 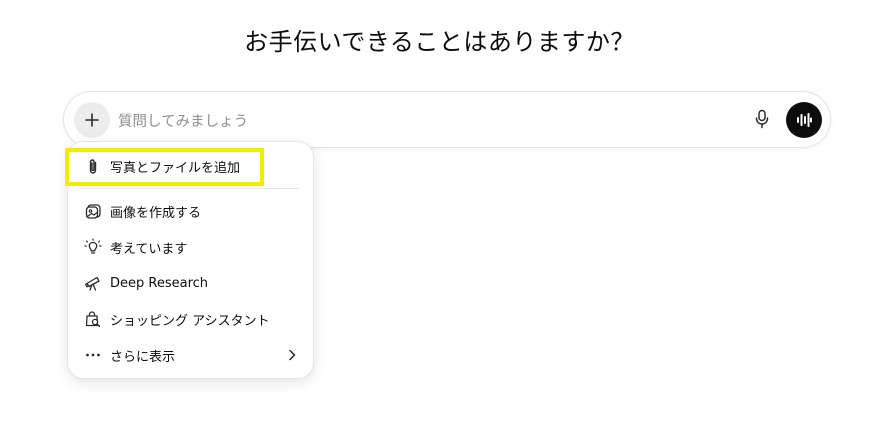 I want to click on voice-mode-button, so click(x=804, y=120).